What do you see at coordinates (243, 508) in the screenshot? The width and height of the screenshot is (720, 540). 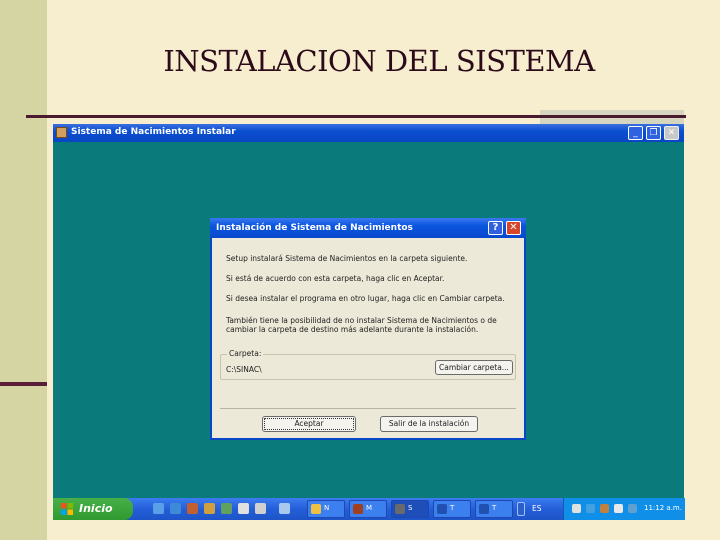 I see `quicklaunch-window-icon` at bounding box center [243, 508].